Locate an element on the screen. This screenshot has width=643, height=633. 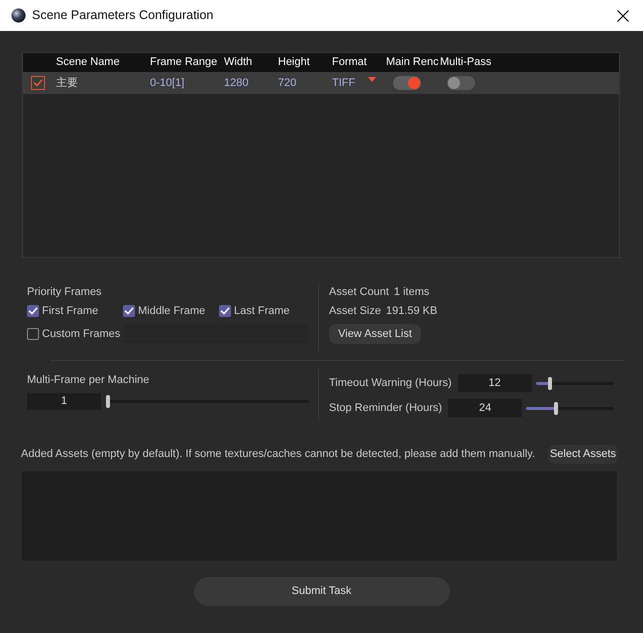
info-label: Asset Count is located at coordinates (359, 292).